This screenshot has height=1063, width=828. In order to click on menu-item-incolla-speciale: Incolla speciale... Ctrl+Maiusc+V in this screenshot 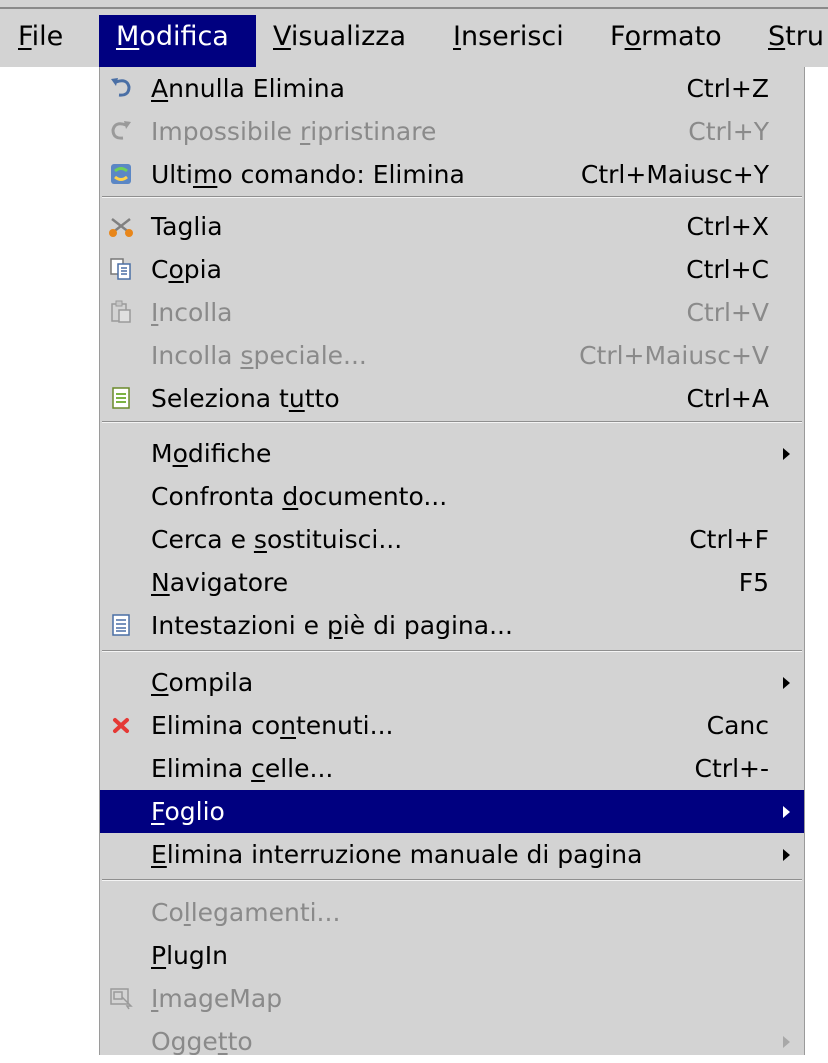, I will do `click(452, 355)`.